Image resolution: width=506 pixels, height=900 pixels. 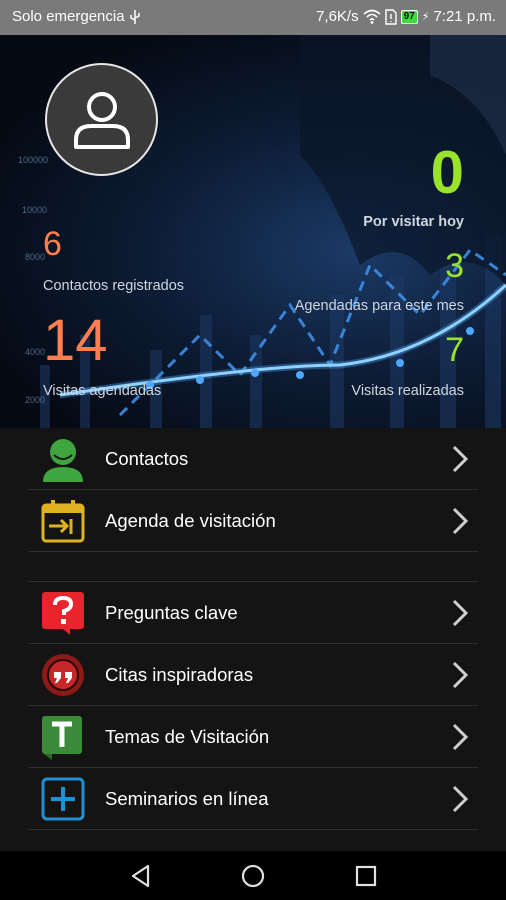 I want to click on carrier-text: Solo emergencia, so click(x=68, y=16).